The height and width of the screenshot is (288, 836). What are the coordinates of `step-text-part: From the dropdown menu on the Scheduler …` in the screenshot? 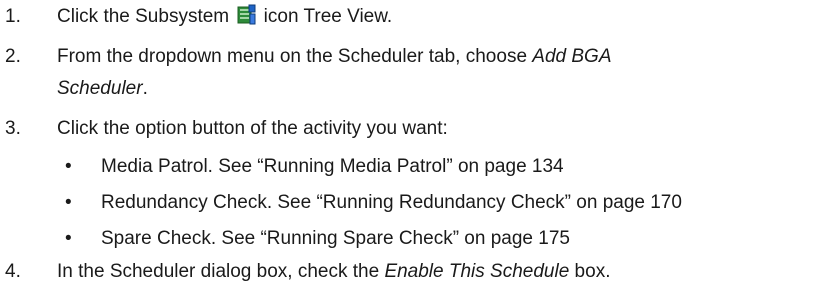 It's located at (295, 56).